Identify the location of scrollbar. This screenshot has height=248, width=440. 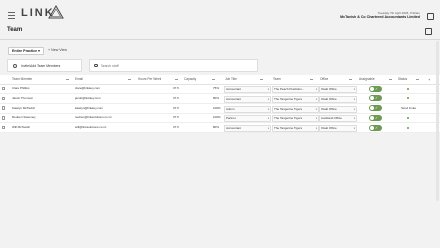
(437, 121).